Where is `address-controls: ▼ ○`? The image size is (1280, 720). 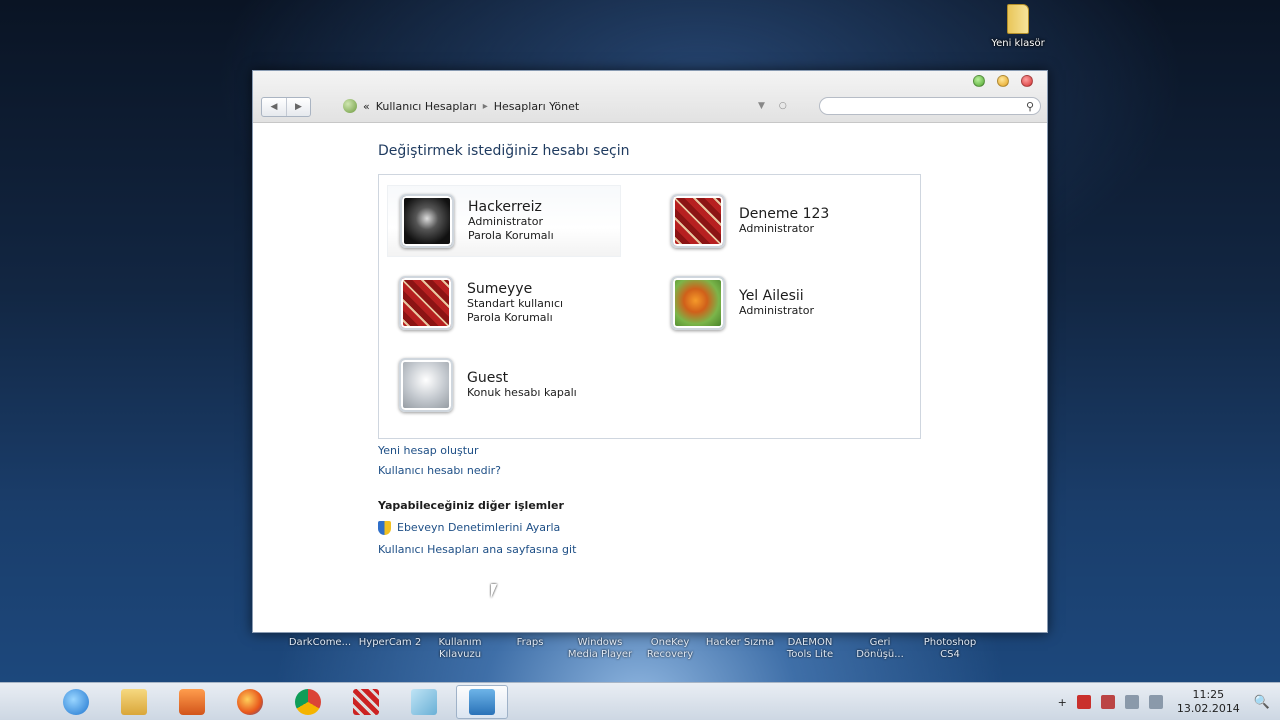
address-controls: ▼ ○ is located at coordinates (772, 106).